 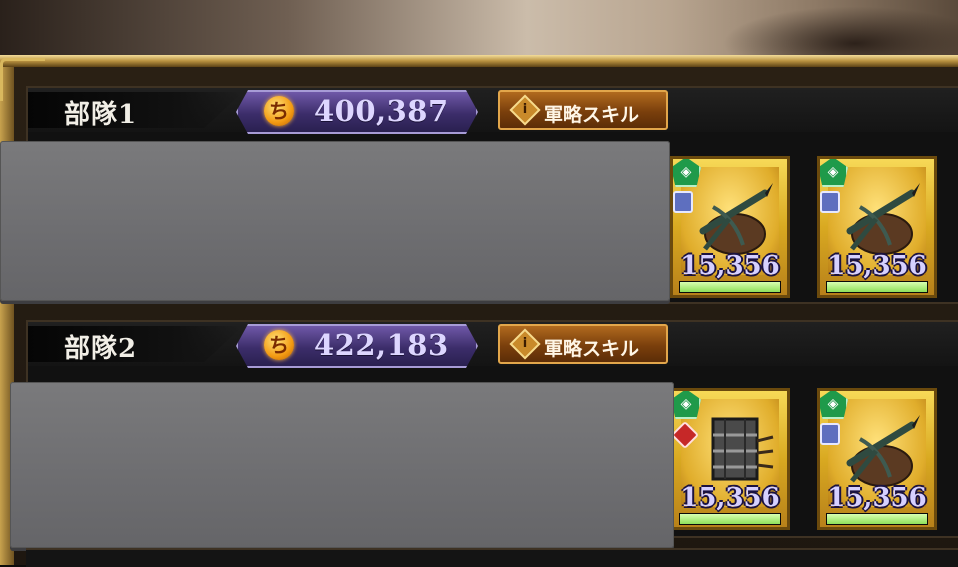 I want to click on panel-gold-rim, so click(x=479, y=61).